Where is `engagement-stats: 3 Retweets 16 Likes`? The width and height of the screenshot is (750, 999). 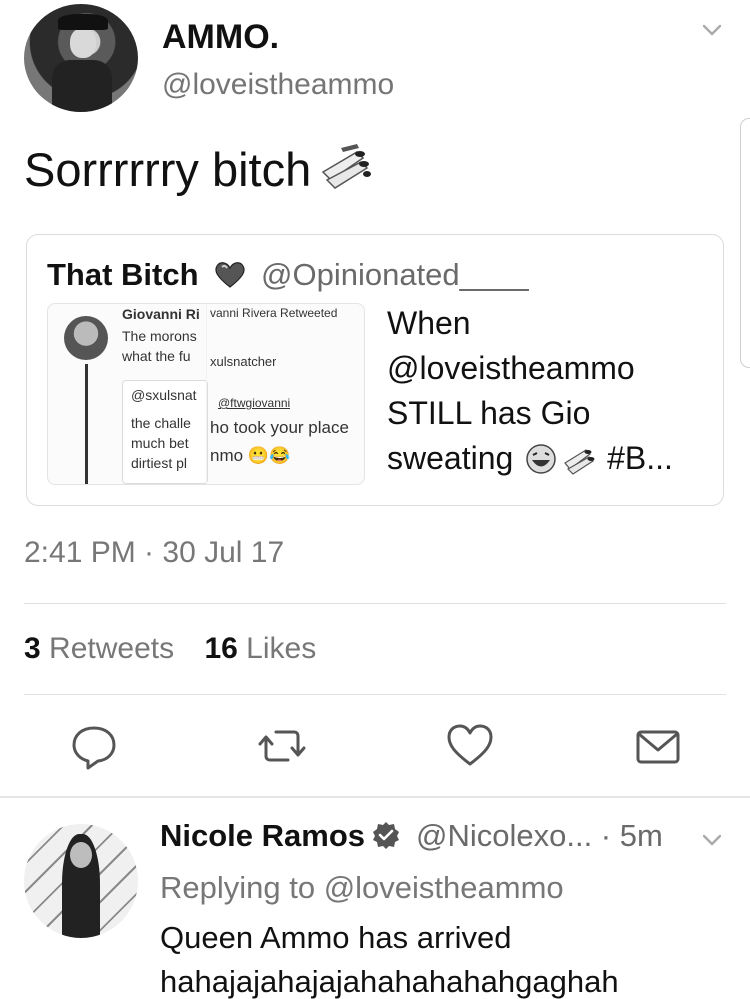
engagement-stats: 3 Retweets 16 Likes is located at coordinates (170, 649).